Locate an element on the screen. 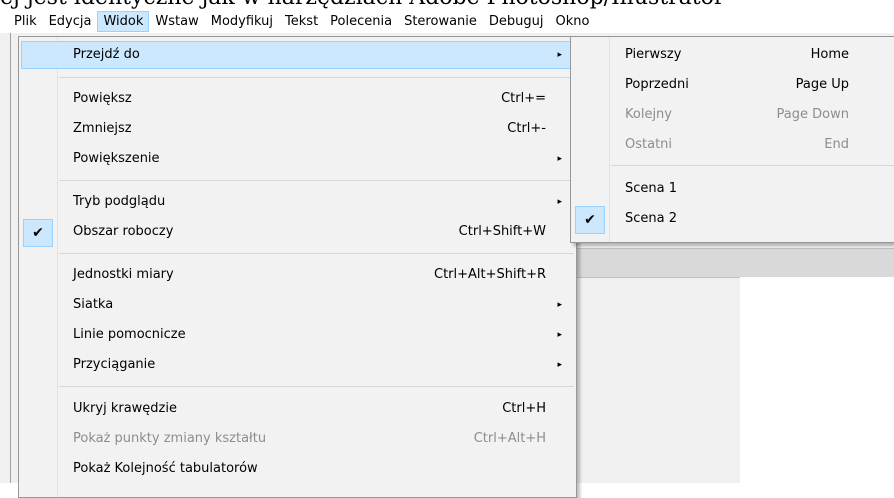  menu-item-shortcut: Ctrl+Shift+W is located at coordinates (502, 231).